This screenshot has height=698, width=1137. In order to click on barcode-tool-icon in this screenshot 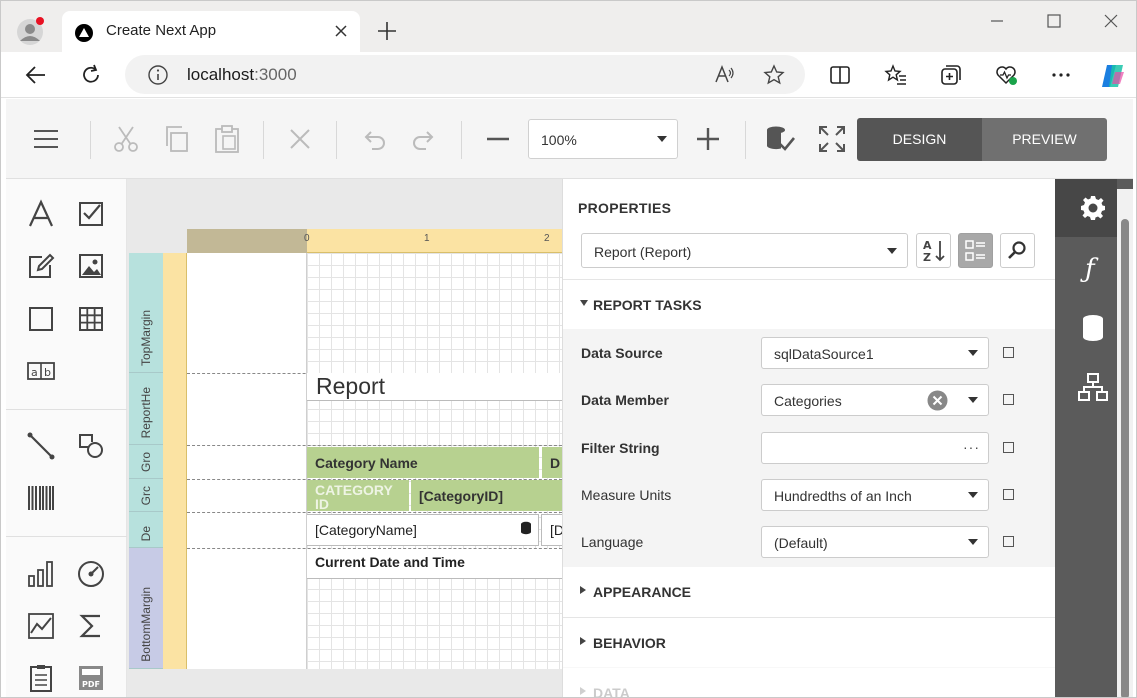, I will do `click(41, 498)`.